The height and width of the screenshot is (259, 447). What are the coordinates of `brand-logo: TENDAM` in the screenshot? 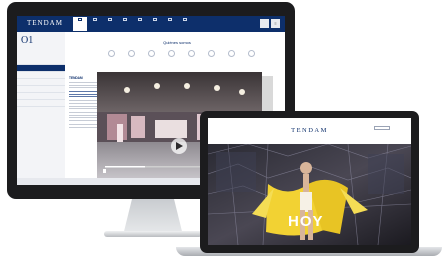 It's located at (45, 23).